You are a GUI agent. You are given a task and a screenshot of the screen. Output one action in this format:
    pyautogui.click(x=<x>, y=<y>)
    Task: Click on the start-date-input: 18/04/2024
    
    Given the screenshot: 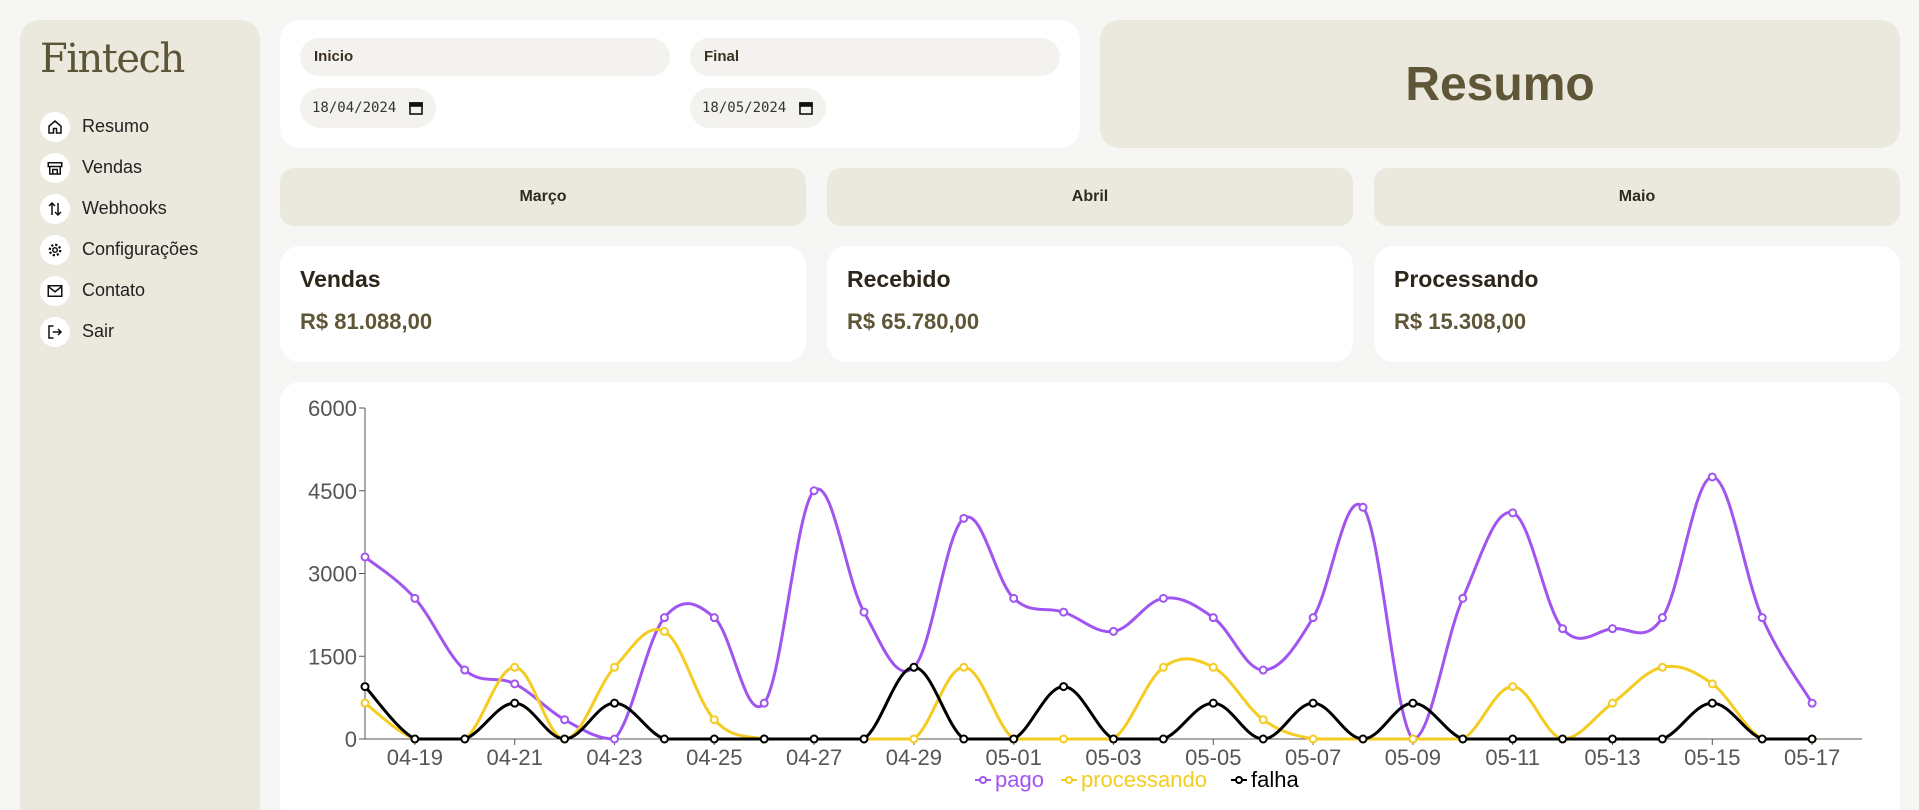 What is the action you would take?
    pyautogui.click(x=368, y=108)
    